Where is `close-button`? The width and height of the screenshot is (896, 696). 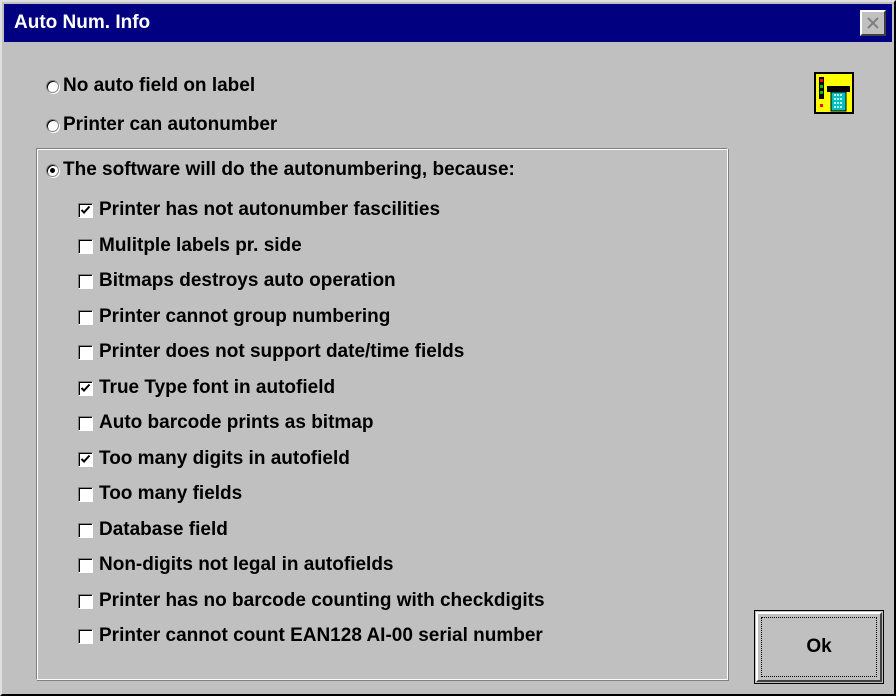 close-button is located at coordinates (873, 23).